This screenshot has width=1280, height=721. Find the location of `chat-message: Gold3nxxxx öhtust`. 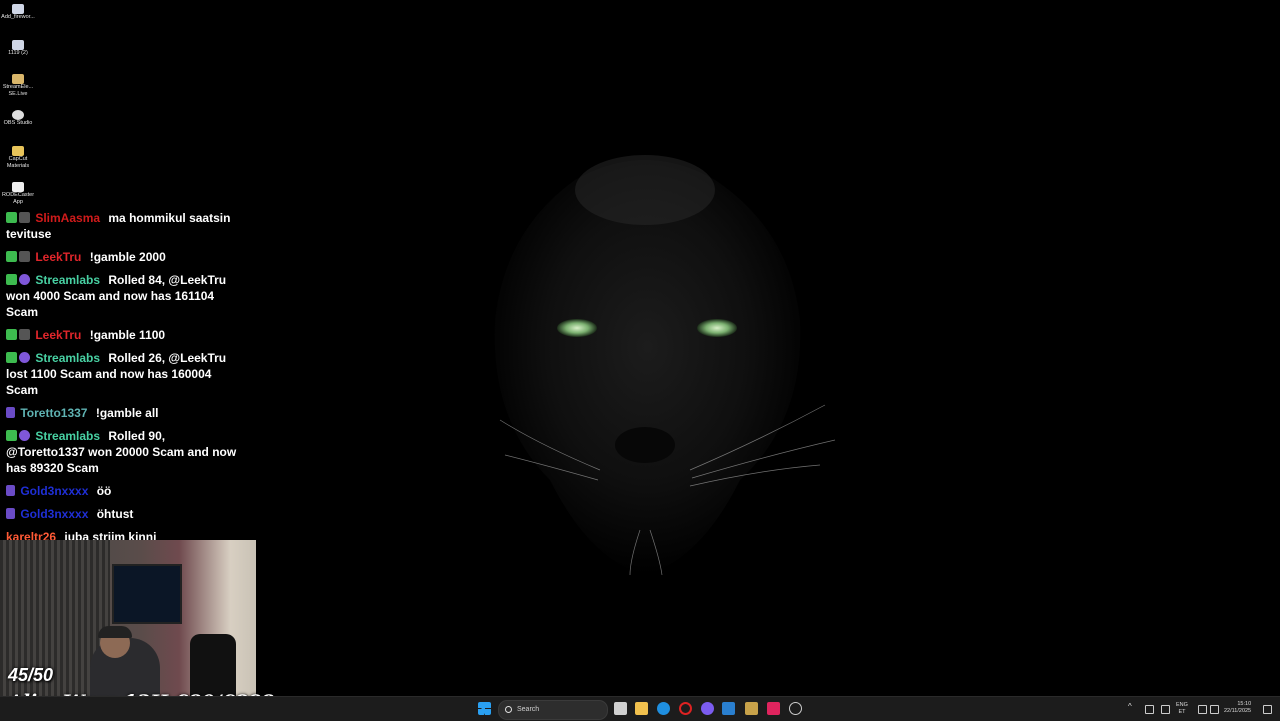

chat-message: Gold3nxxxx öhtust is located at coordinates (122, 514).